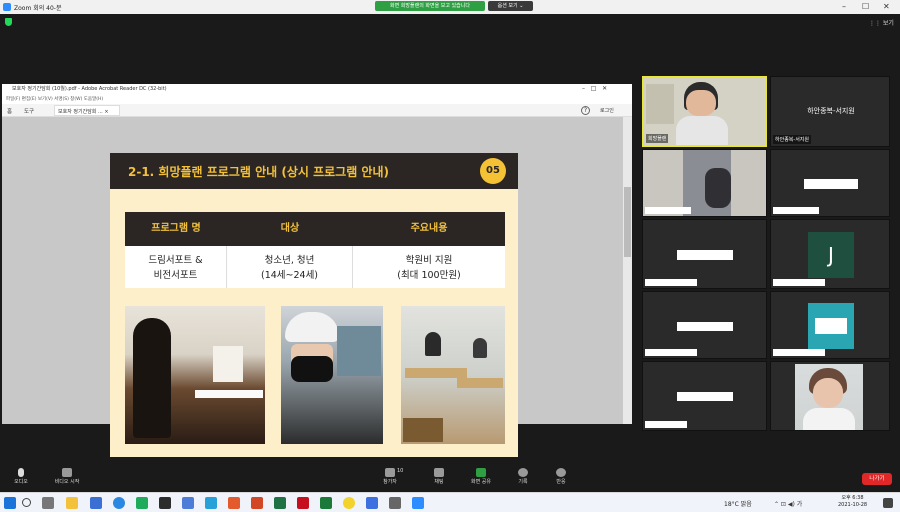 Image resolution: width=900 pixels, height=512 pixels. What do you see at coordinates (87, 110) in the screenshot?
I see `tab-document: 보호자 정기간담회 ... ×` at bounding box center [87, 110].